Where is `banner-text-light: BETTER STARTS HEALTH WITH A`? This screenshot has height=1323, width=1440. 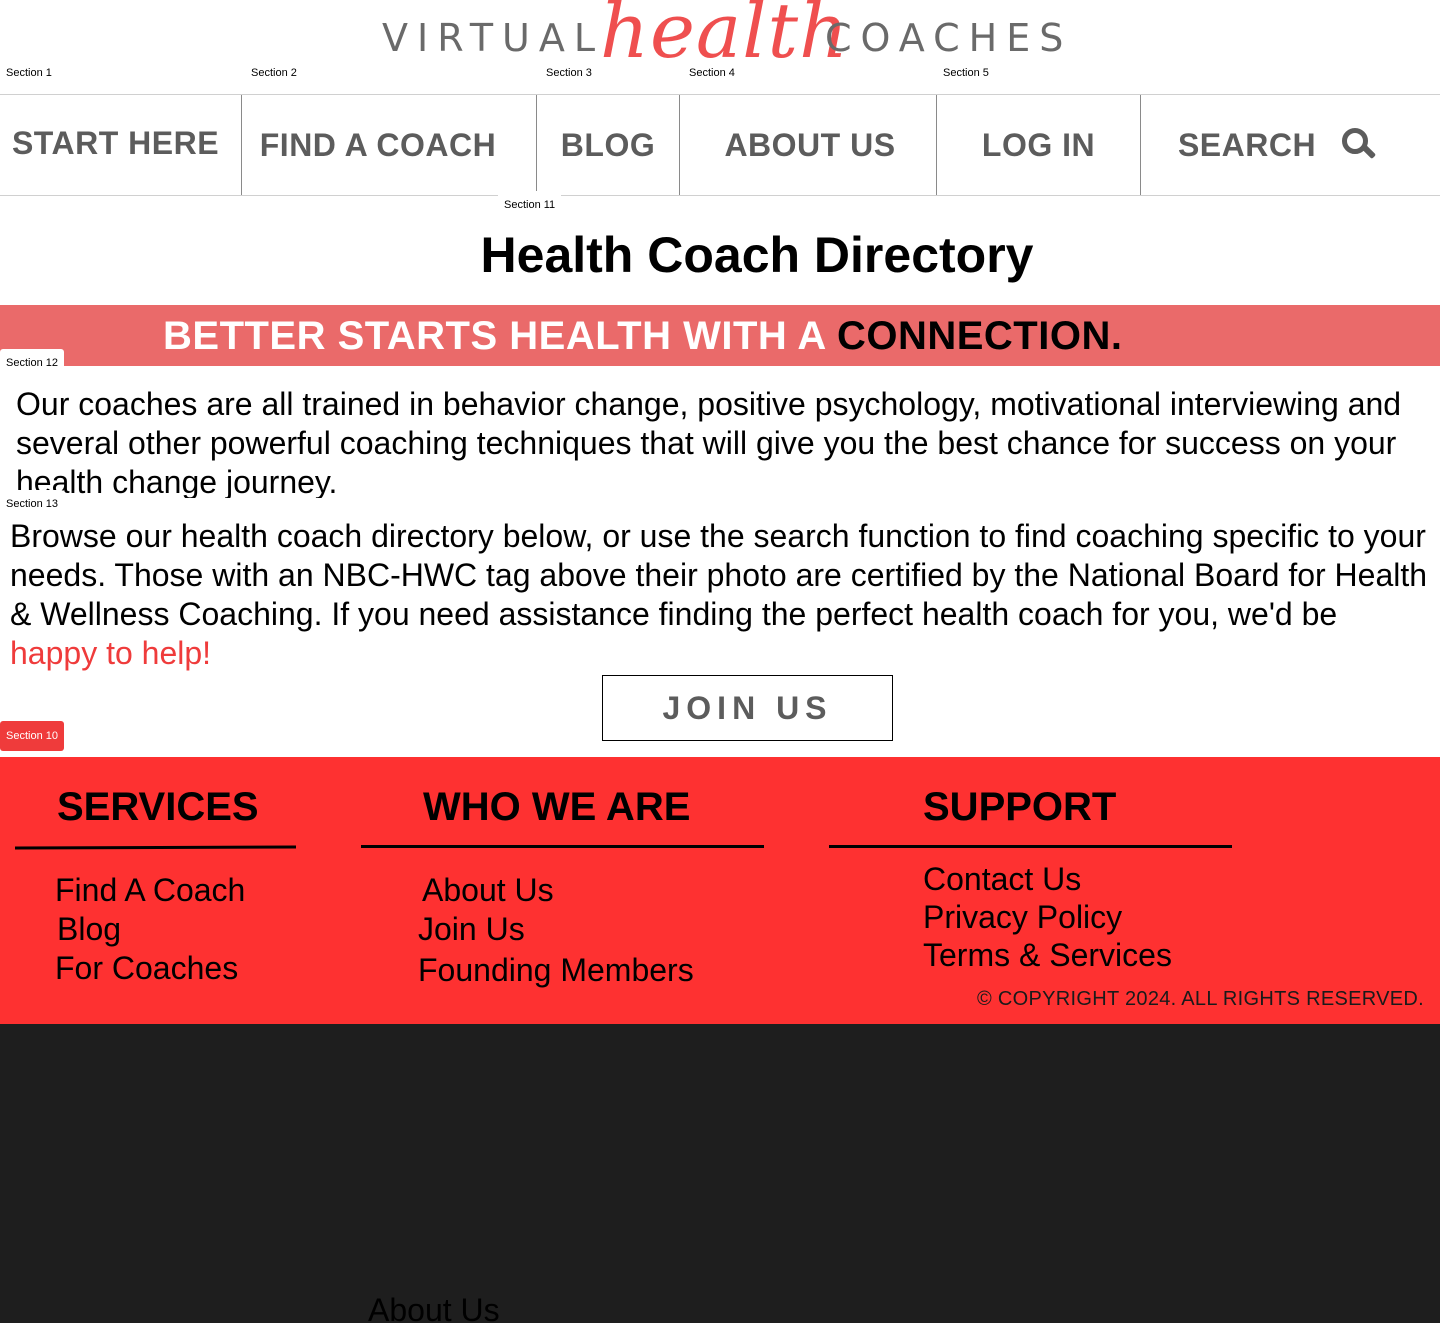 banner-text-light: BETTER STARTS HEALTH WITH A is located at coordinates (500, 336).